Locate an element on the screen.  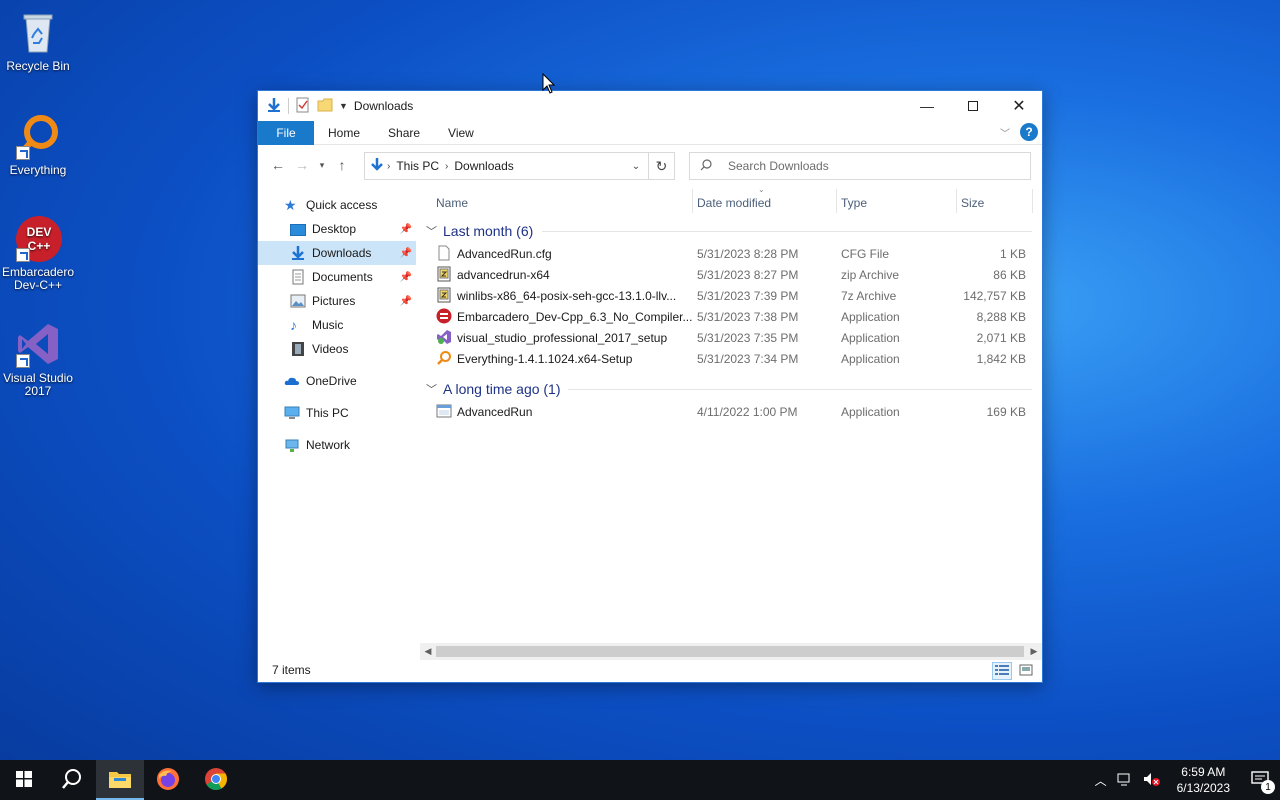
start-button is located at coordinates (24, 780).